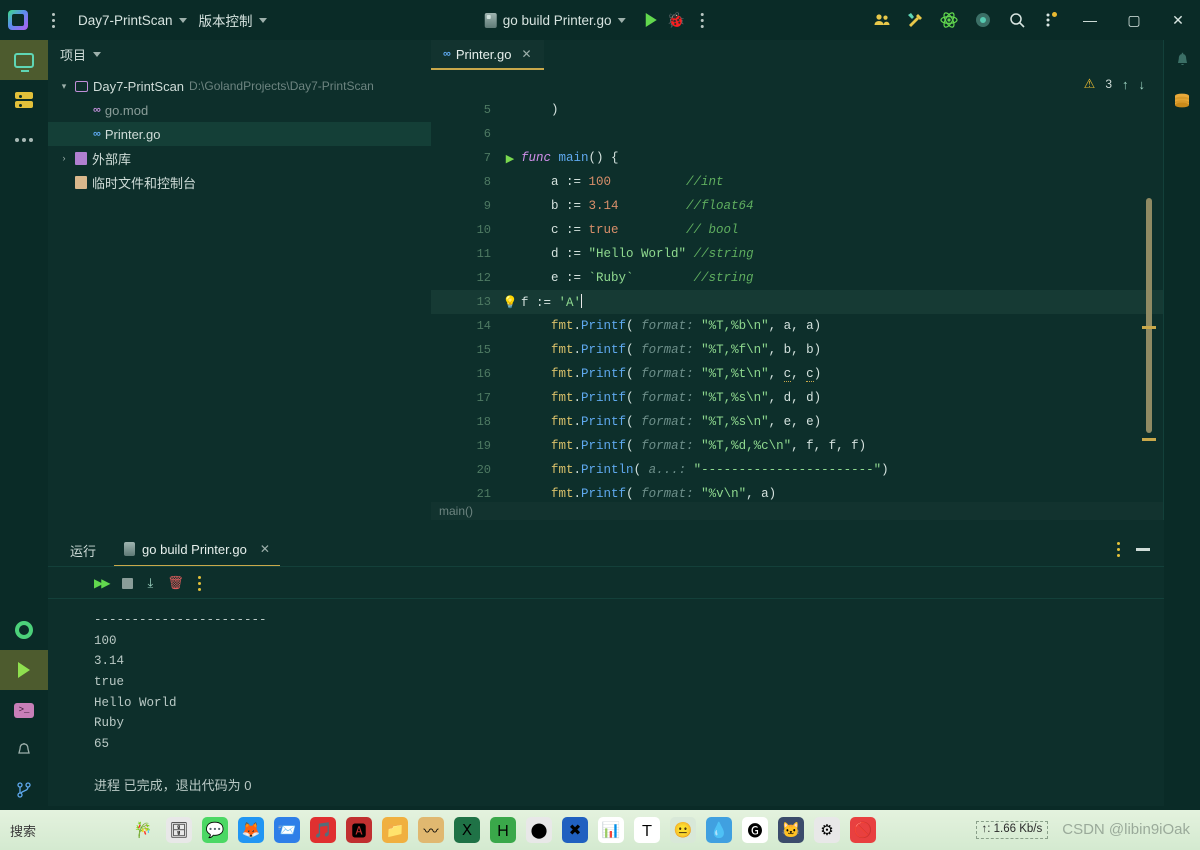  I want to click on sidebar-item-more-tools, so click(24, 140).